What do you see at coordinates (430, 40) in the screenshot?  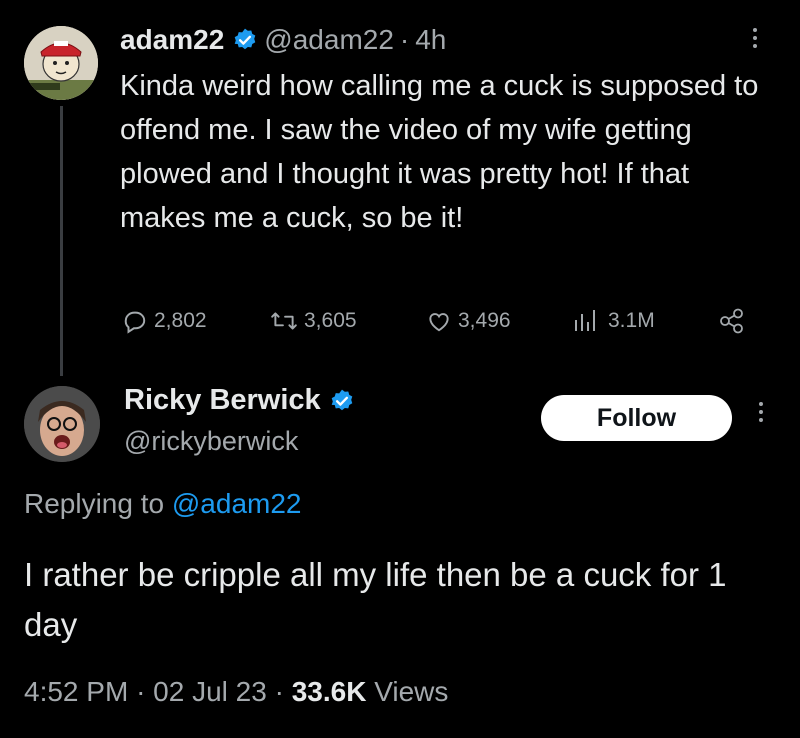 I see `timestamp: 4h` at bounding box center [430, 40].